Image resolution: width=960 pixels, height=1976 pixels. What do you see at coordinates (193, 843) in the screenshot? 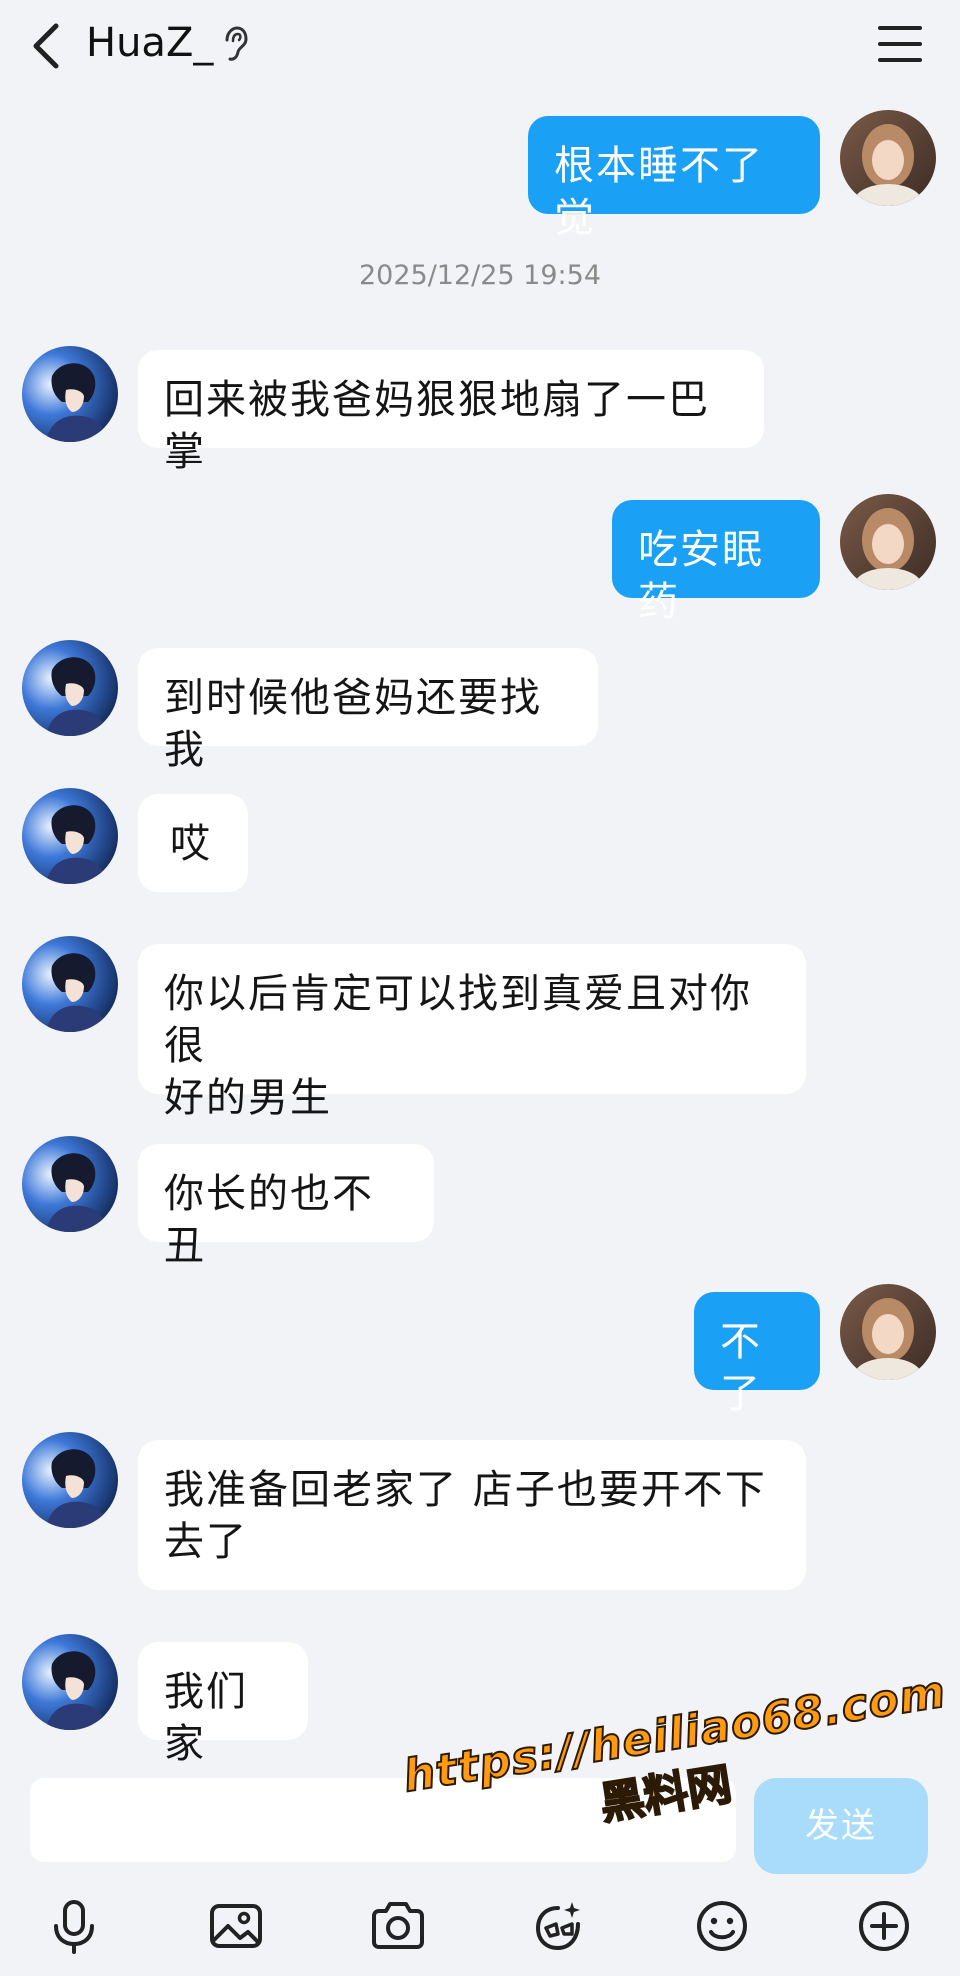
I see `message-bubble-incoming: 哎` at bounding box center [193, 843].